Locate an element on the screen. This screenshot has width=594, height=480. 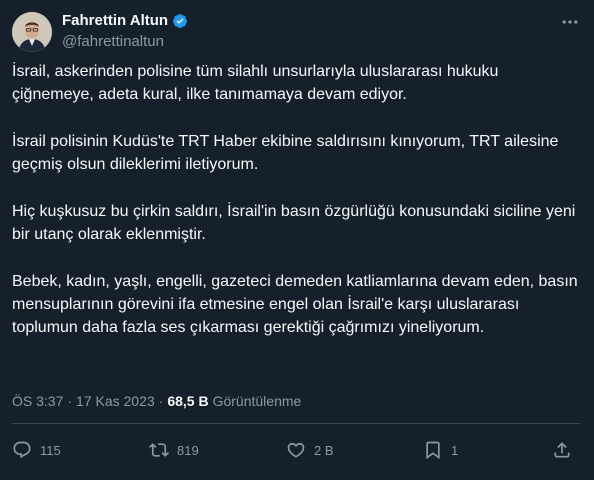
more-dots-icon is located at coordinates (570, 22).